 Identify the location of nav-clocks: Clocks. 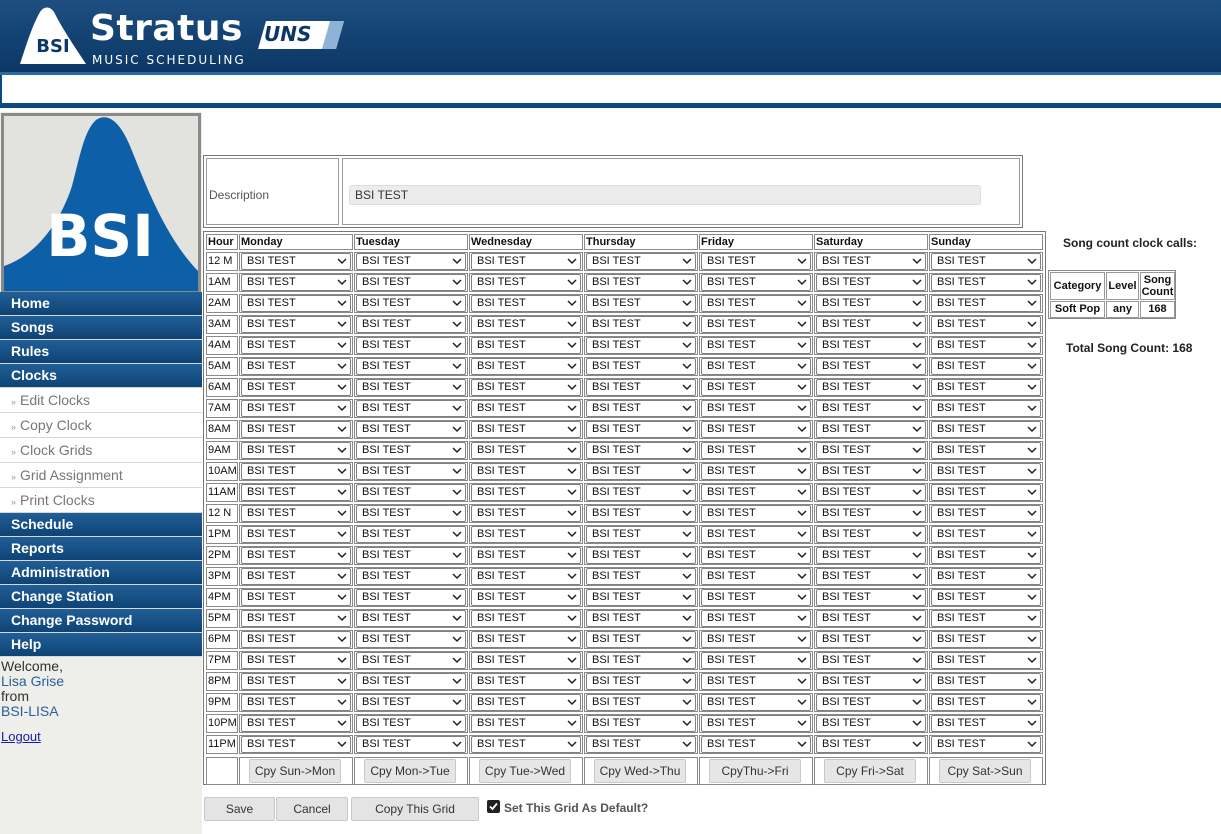
(101, 376).